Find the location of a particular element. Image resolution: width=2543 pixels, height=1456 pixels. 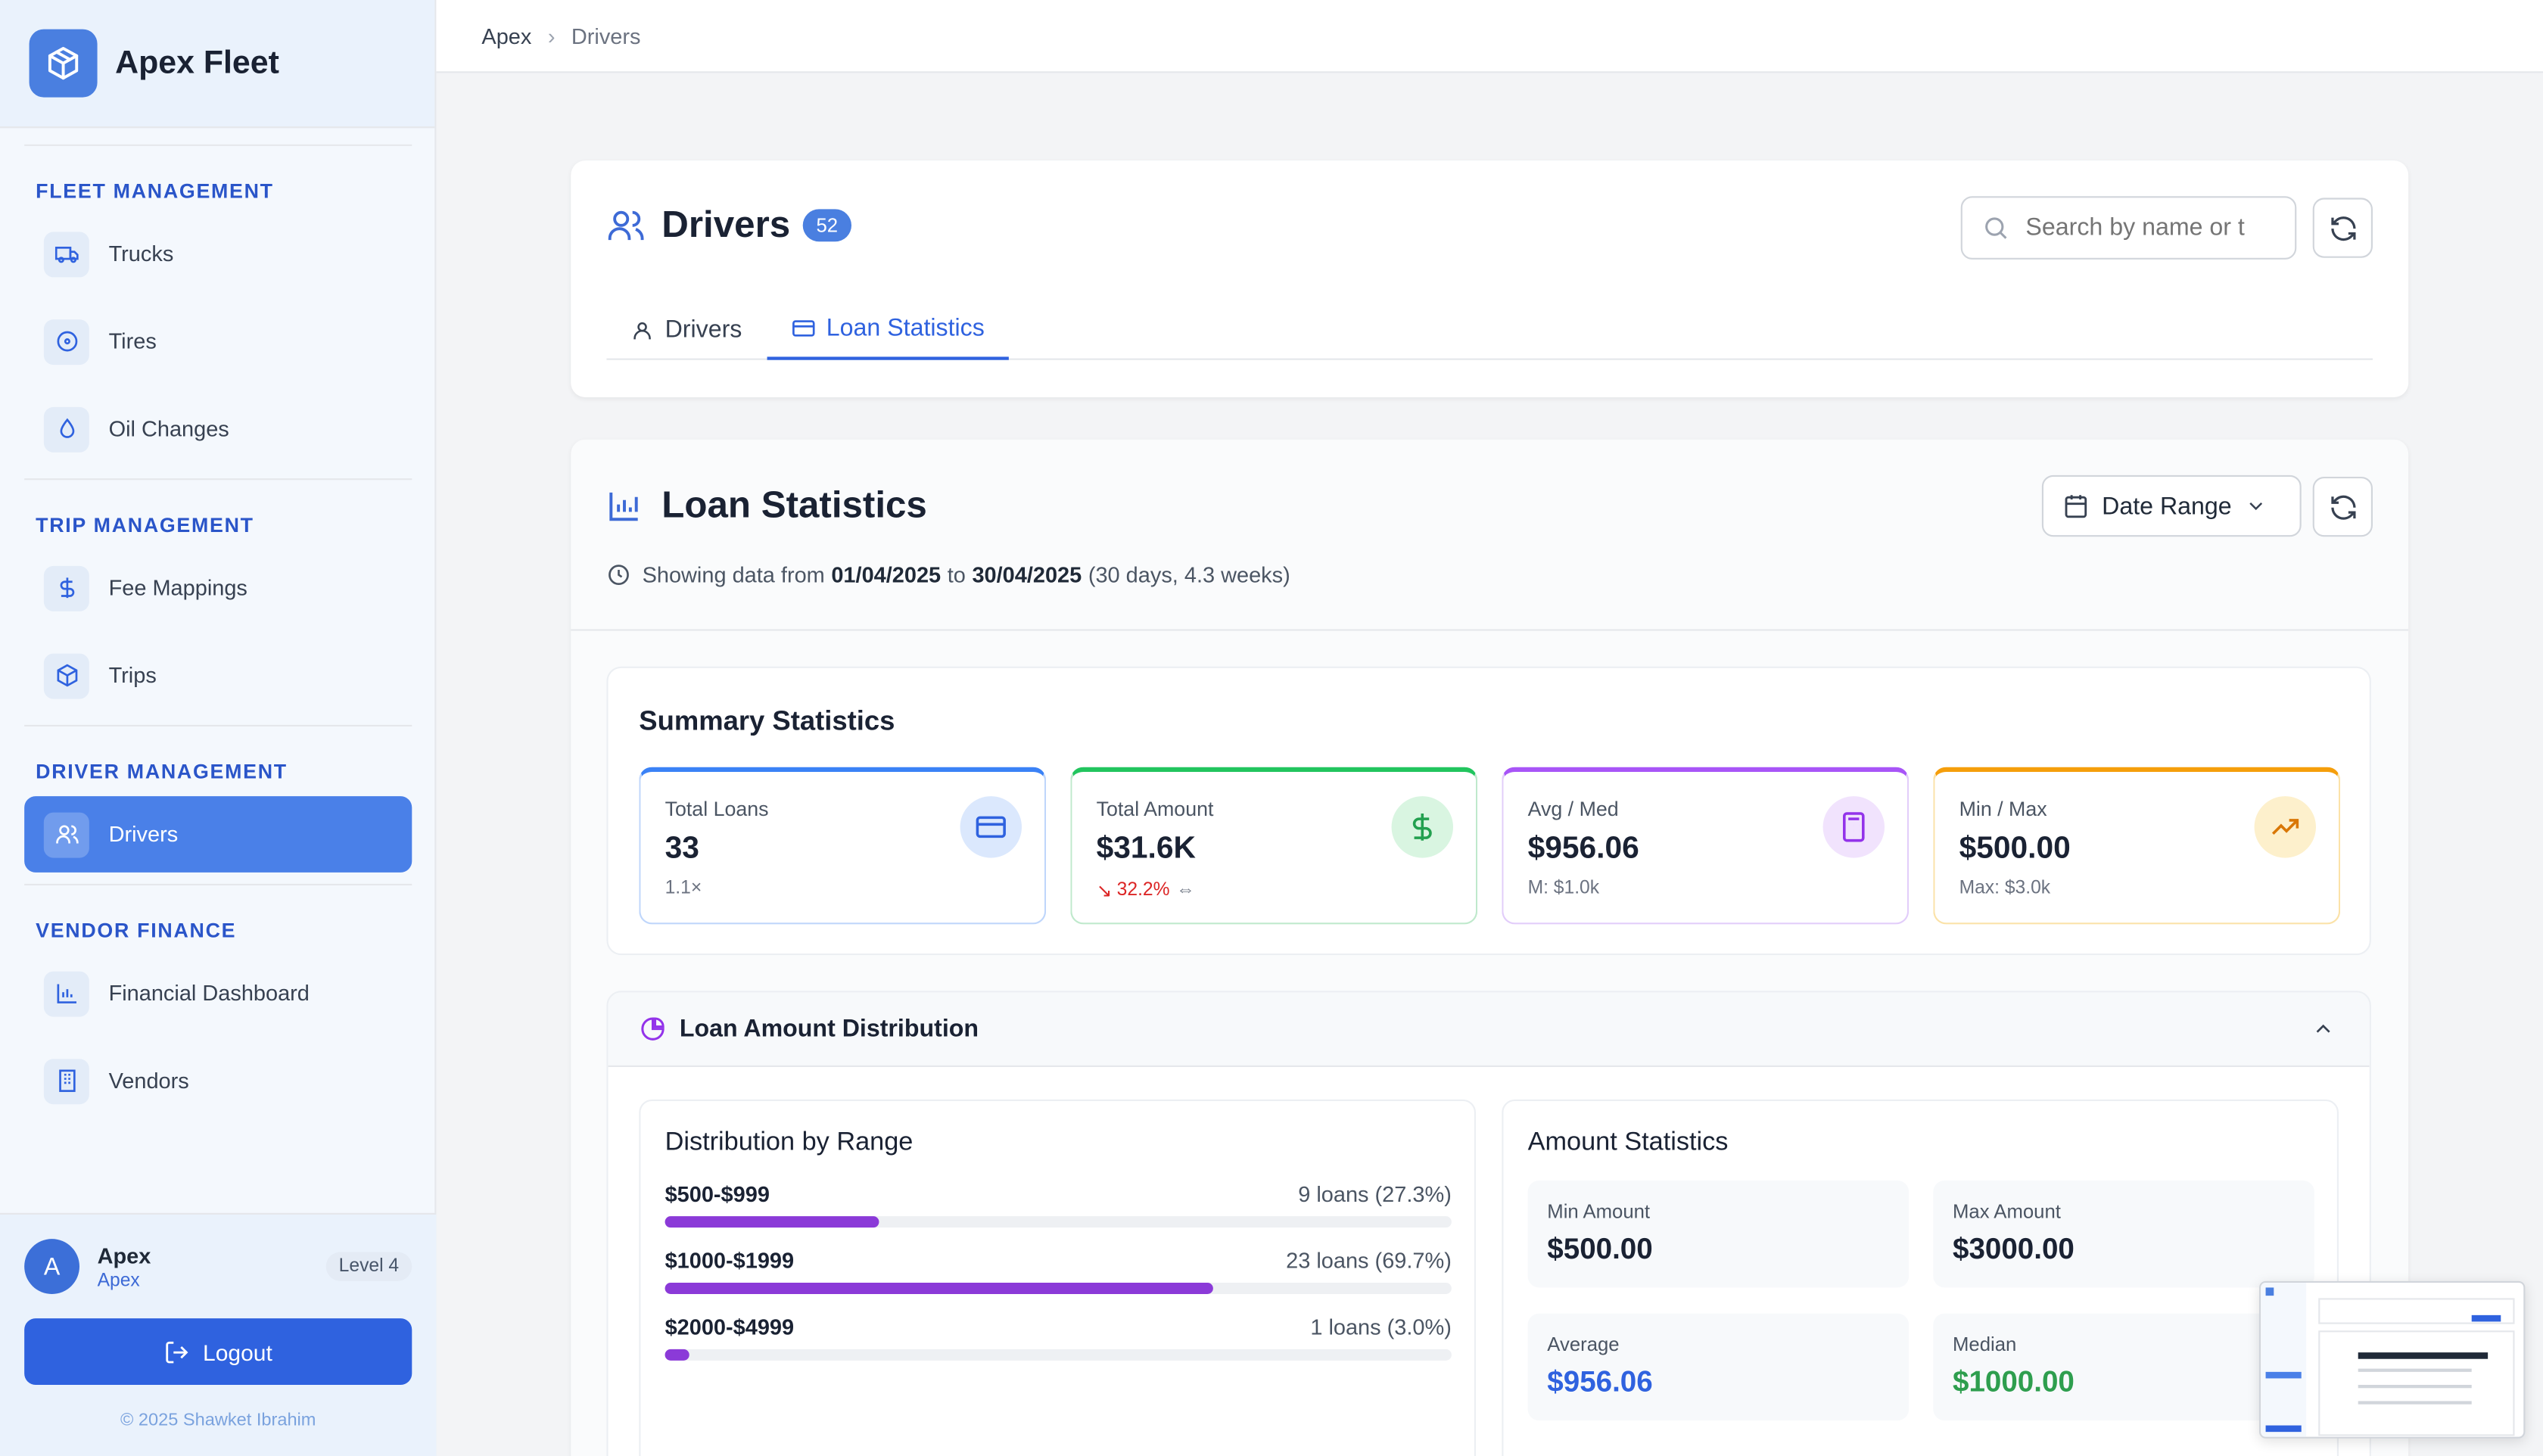

stat-sub: 32.2% is located at coordinates (1143, 891).